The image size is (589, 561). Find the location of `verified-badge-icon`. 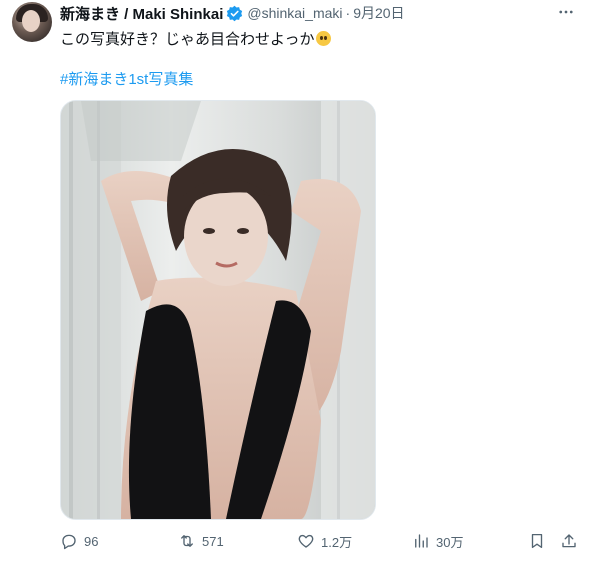

verified-badge-icon is located at coordinates (235, 13).